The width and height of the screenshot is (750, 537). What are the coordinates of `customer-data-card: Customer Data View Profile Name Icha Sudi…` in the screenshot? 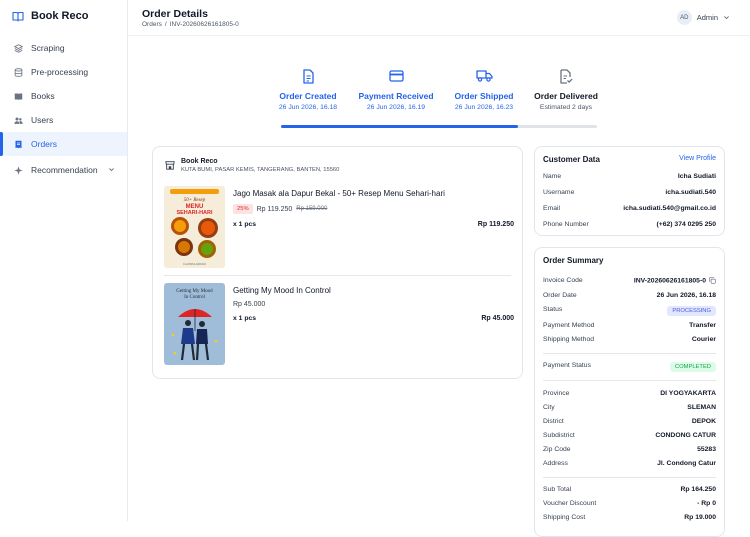 It's located at (629, 191).